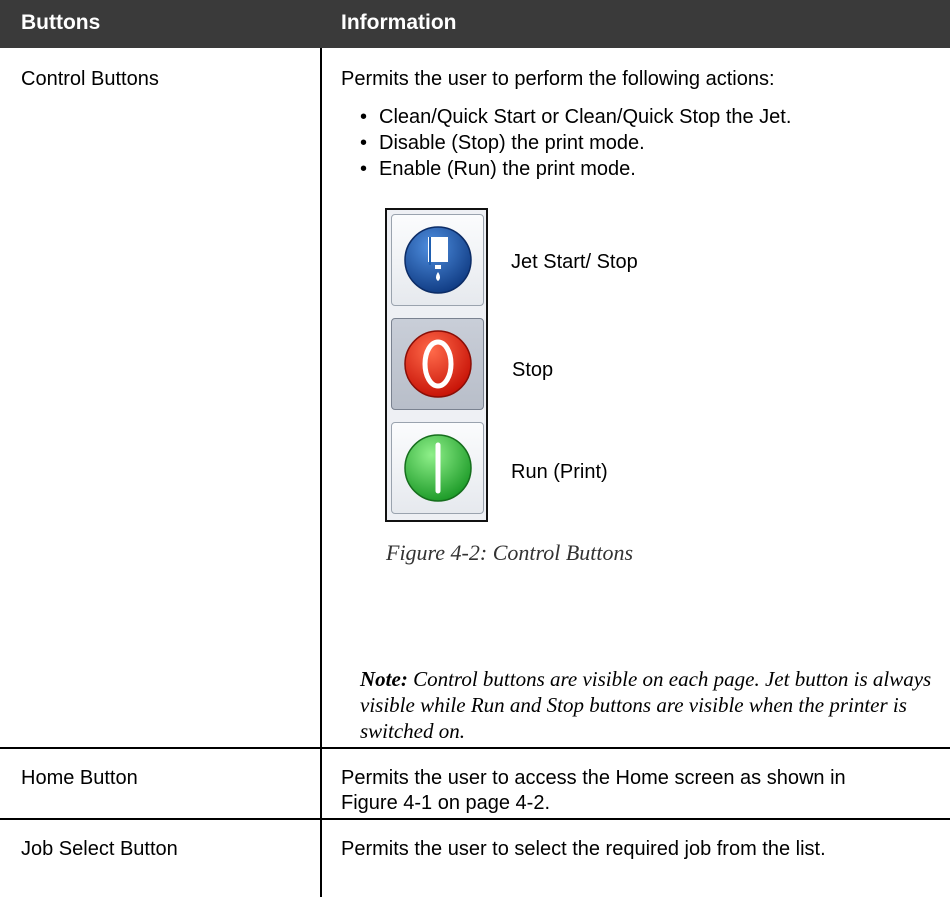 The height and width of the screenshot is (897, 950). I want to click on figure-caption: Figure 4-2: Control Buttons, so click(510, 552).